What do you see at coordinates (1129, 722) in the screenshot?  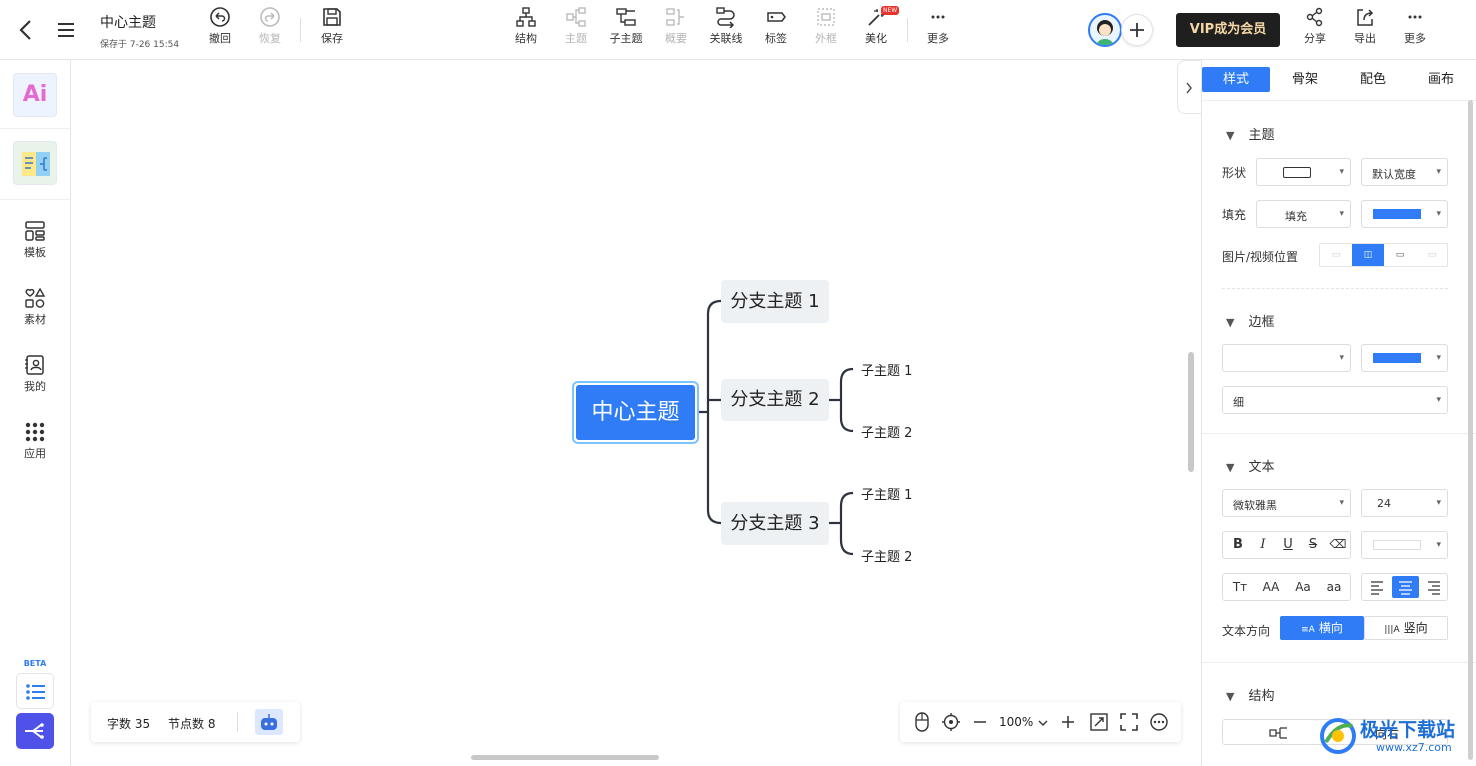 I see `fullscreen-icon` at bounding box center [1129, 722].